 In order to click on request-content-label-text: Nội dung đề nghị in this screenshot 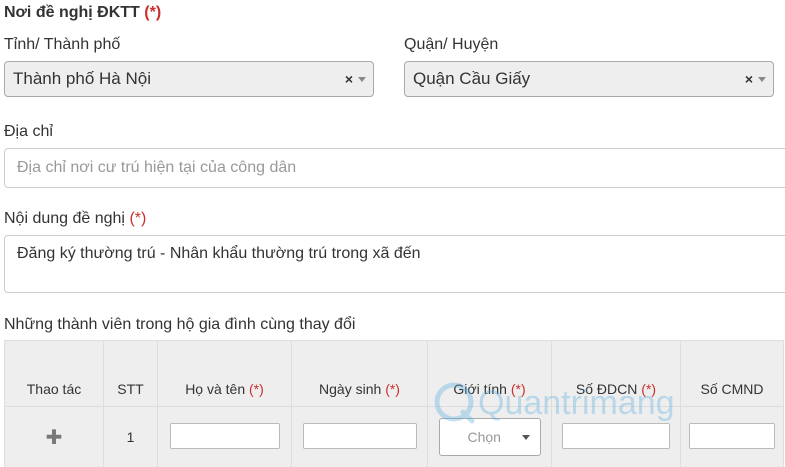, I will do `click(64, 218)`.